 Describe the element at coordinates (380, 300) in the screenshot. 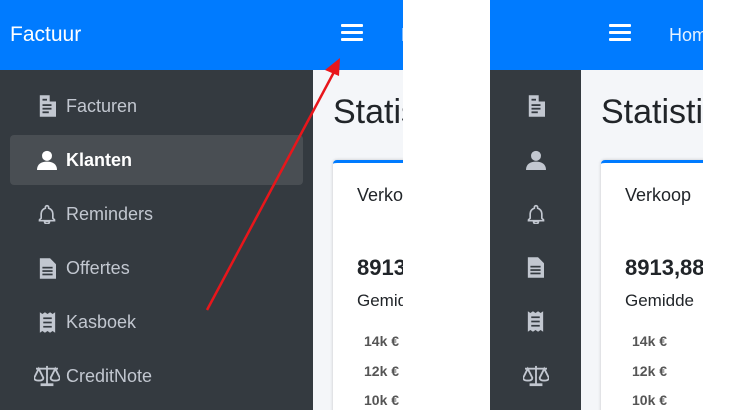

I see `card-subtitle: Gemid` at that location.